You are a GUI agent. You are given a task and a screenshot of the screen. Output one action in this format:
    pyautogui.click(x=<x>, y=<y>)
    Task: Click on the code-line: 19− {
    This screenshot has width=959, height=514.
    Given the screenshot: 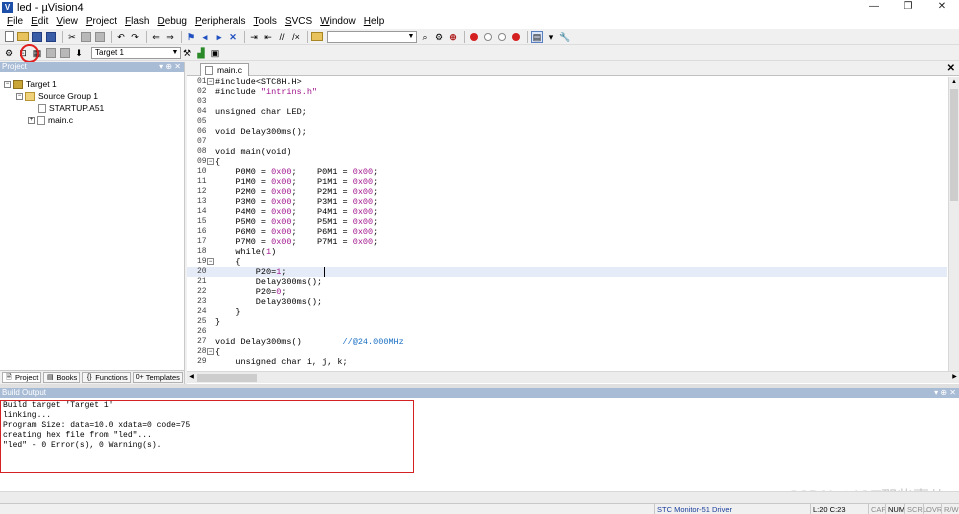 What is the action you would take?
    pyautogui.click(x=567, y=262)
    